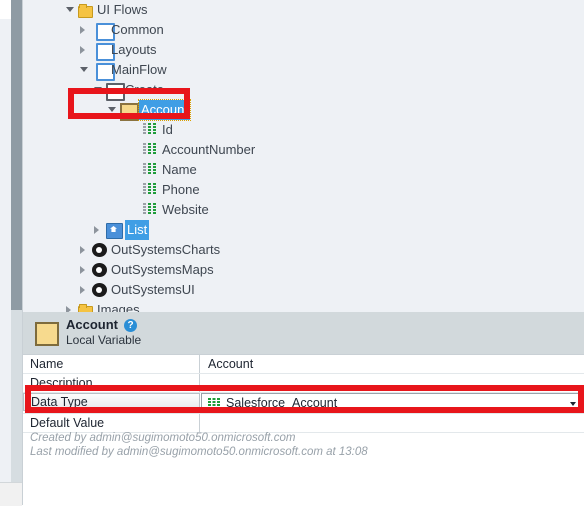 The image size is (584, 506). Describe the element at coordinates (303, 306) in the screenshot. I see `tree-item-images: Images` at that location.